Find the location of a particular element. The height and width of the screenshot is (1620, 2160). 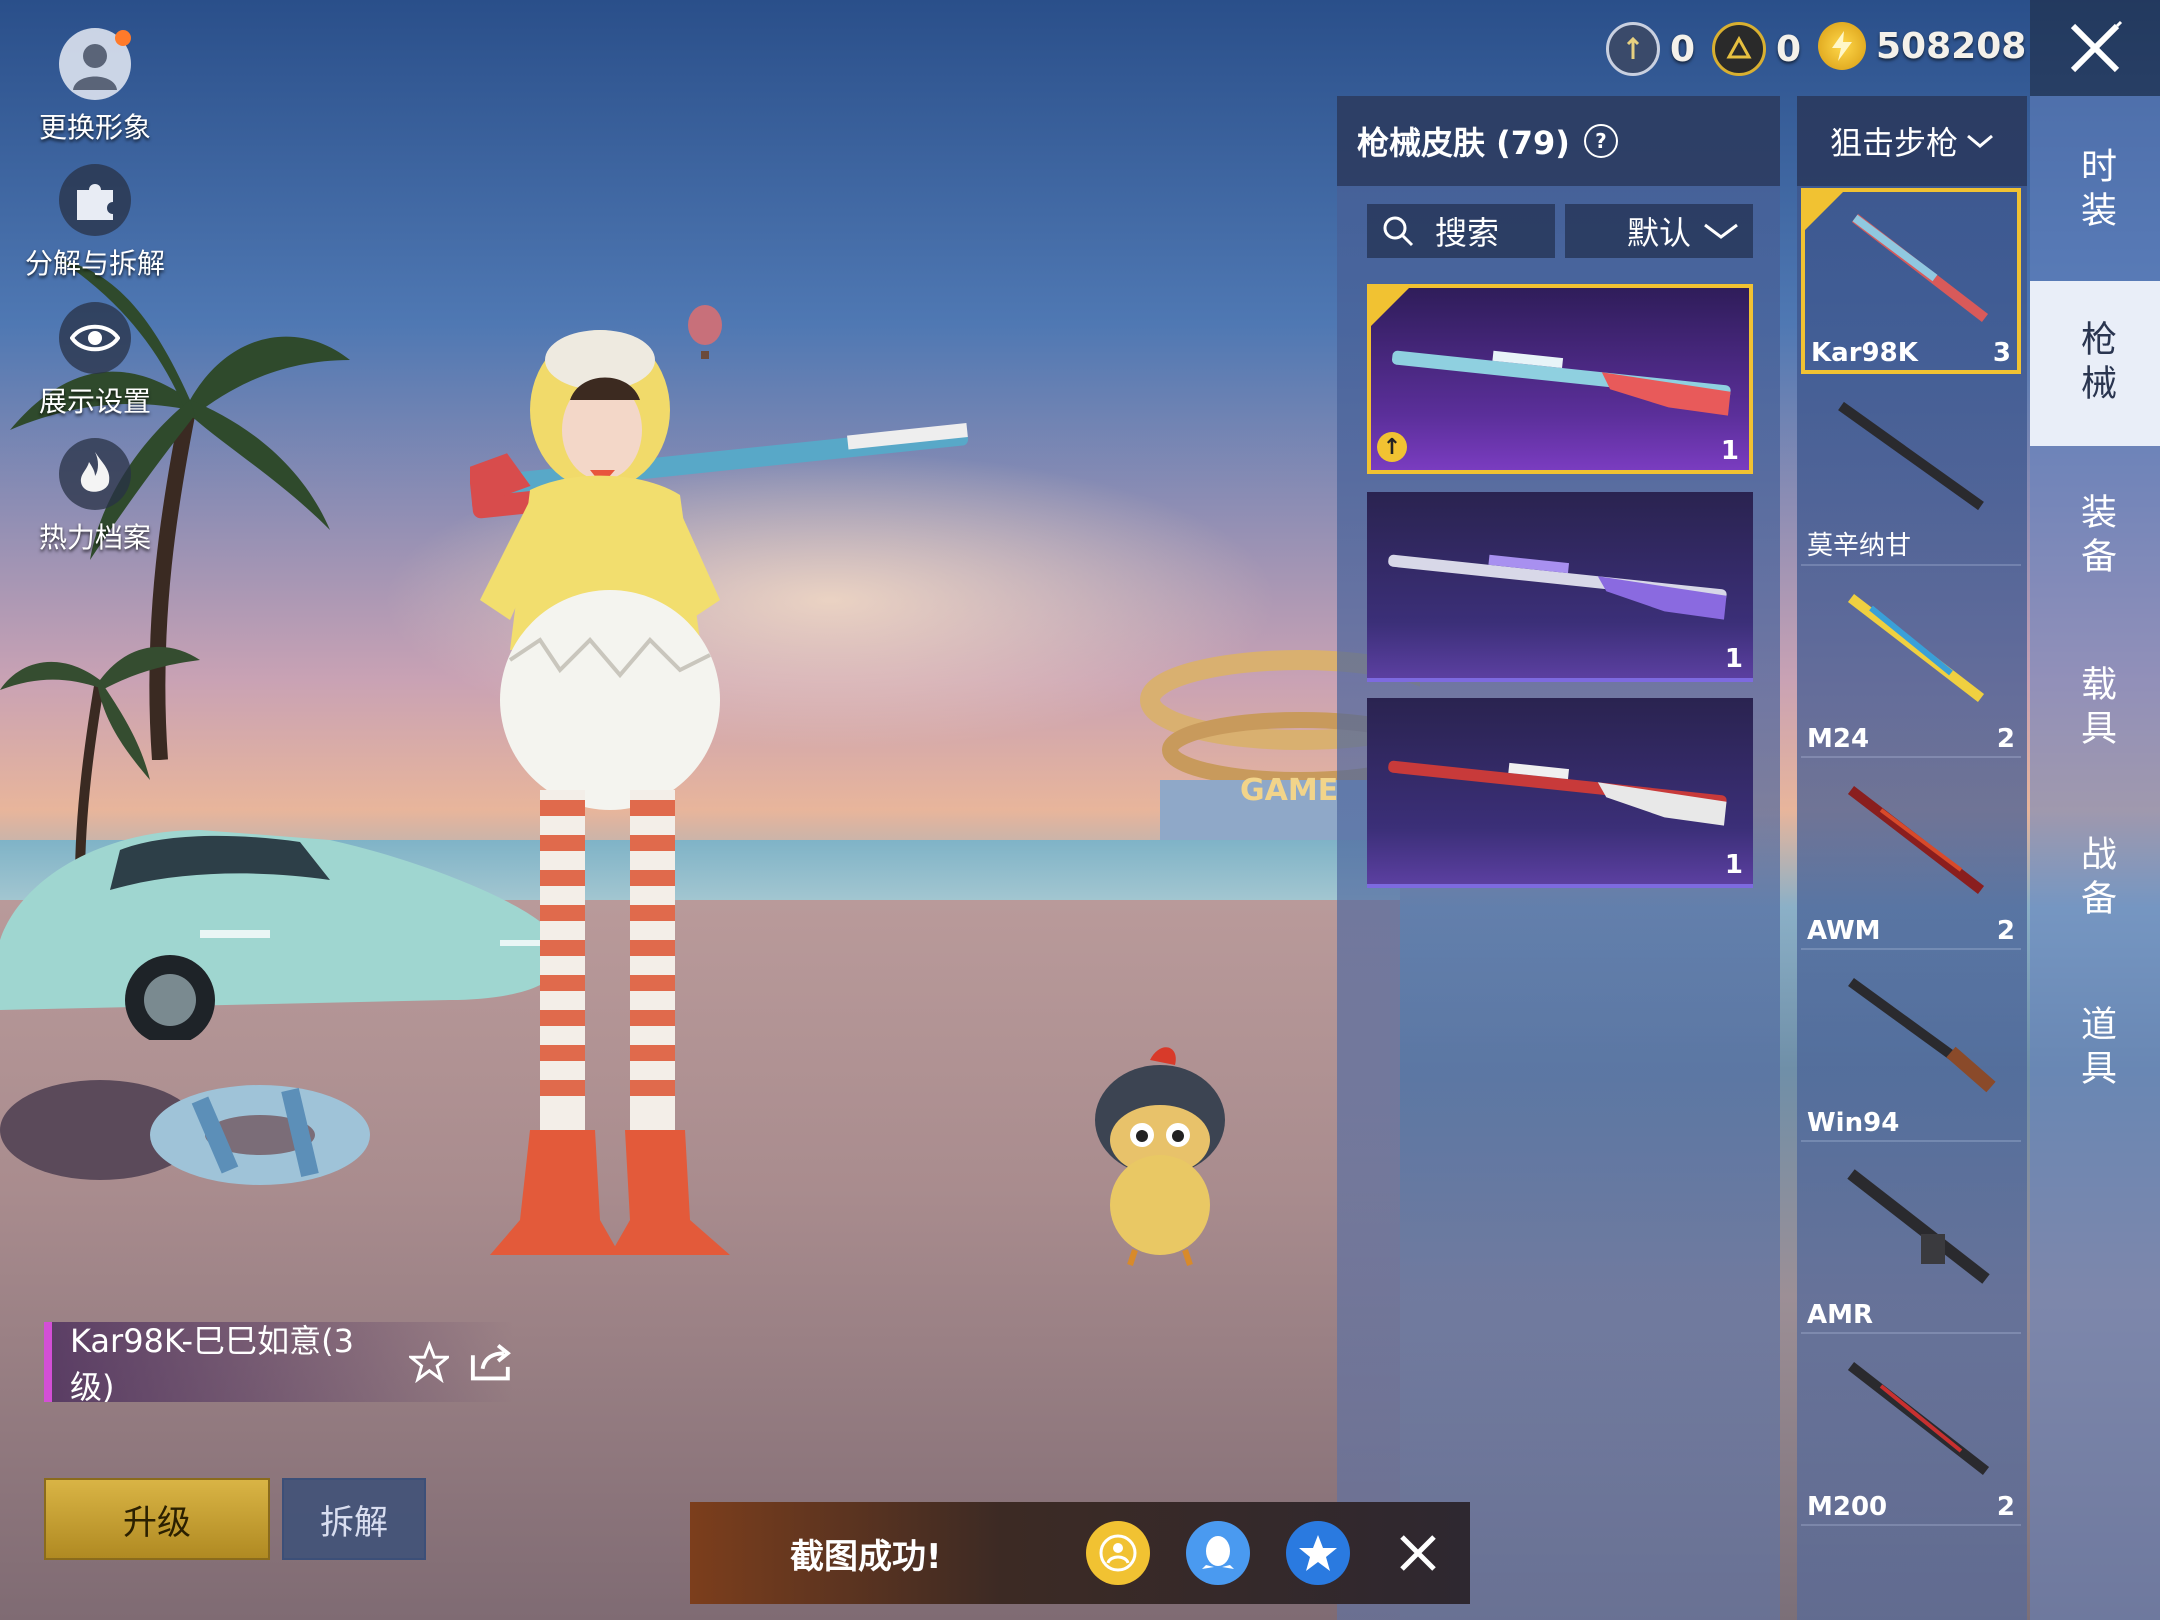

upgrade-arrow-icon: ↑ is located at coordinates (1392, 447).